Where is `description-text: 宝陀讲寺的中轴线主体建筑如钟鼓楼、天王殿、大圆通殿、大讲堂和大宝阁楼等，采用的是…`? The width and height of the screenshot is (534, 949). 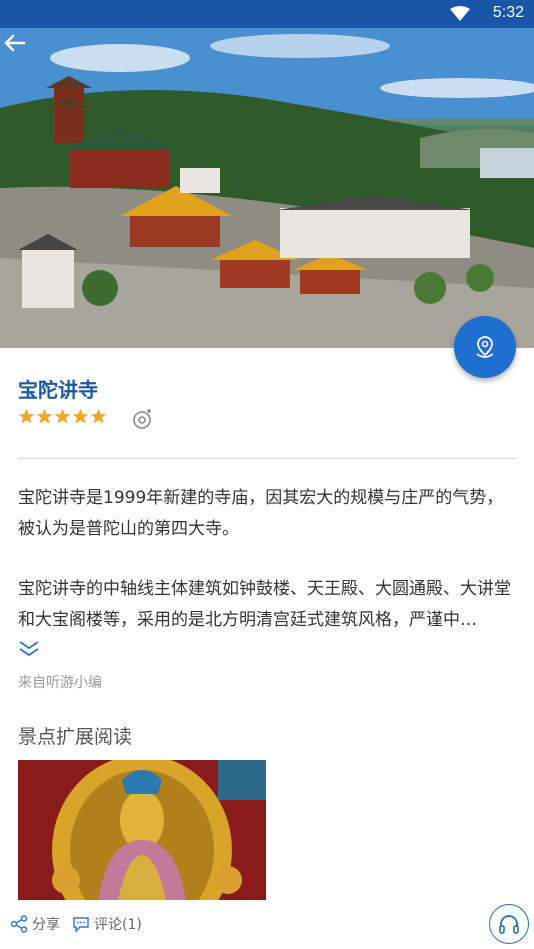
description-text: 宝陀讲寺的中轴线主体建筑如钟鼓楼、天王殿、大圆通殿、大讲堂和大宝阁楼等，采用的是… is located at coordinates (264, 604).